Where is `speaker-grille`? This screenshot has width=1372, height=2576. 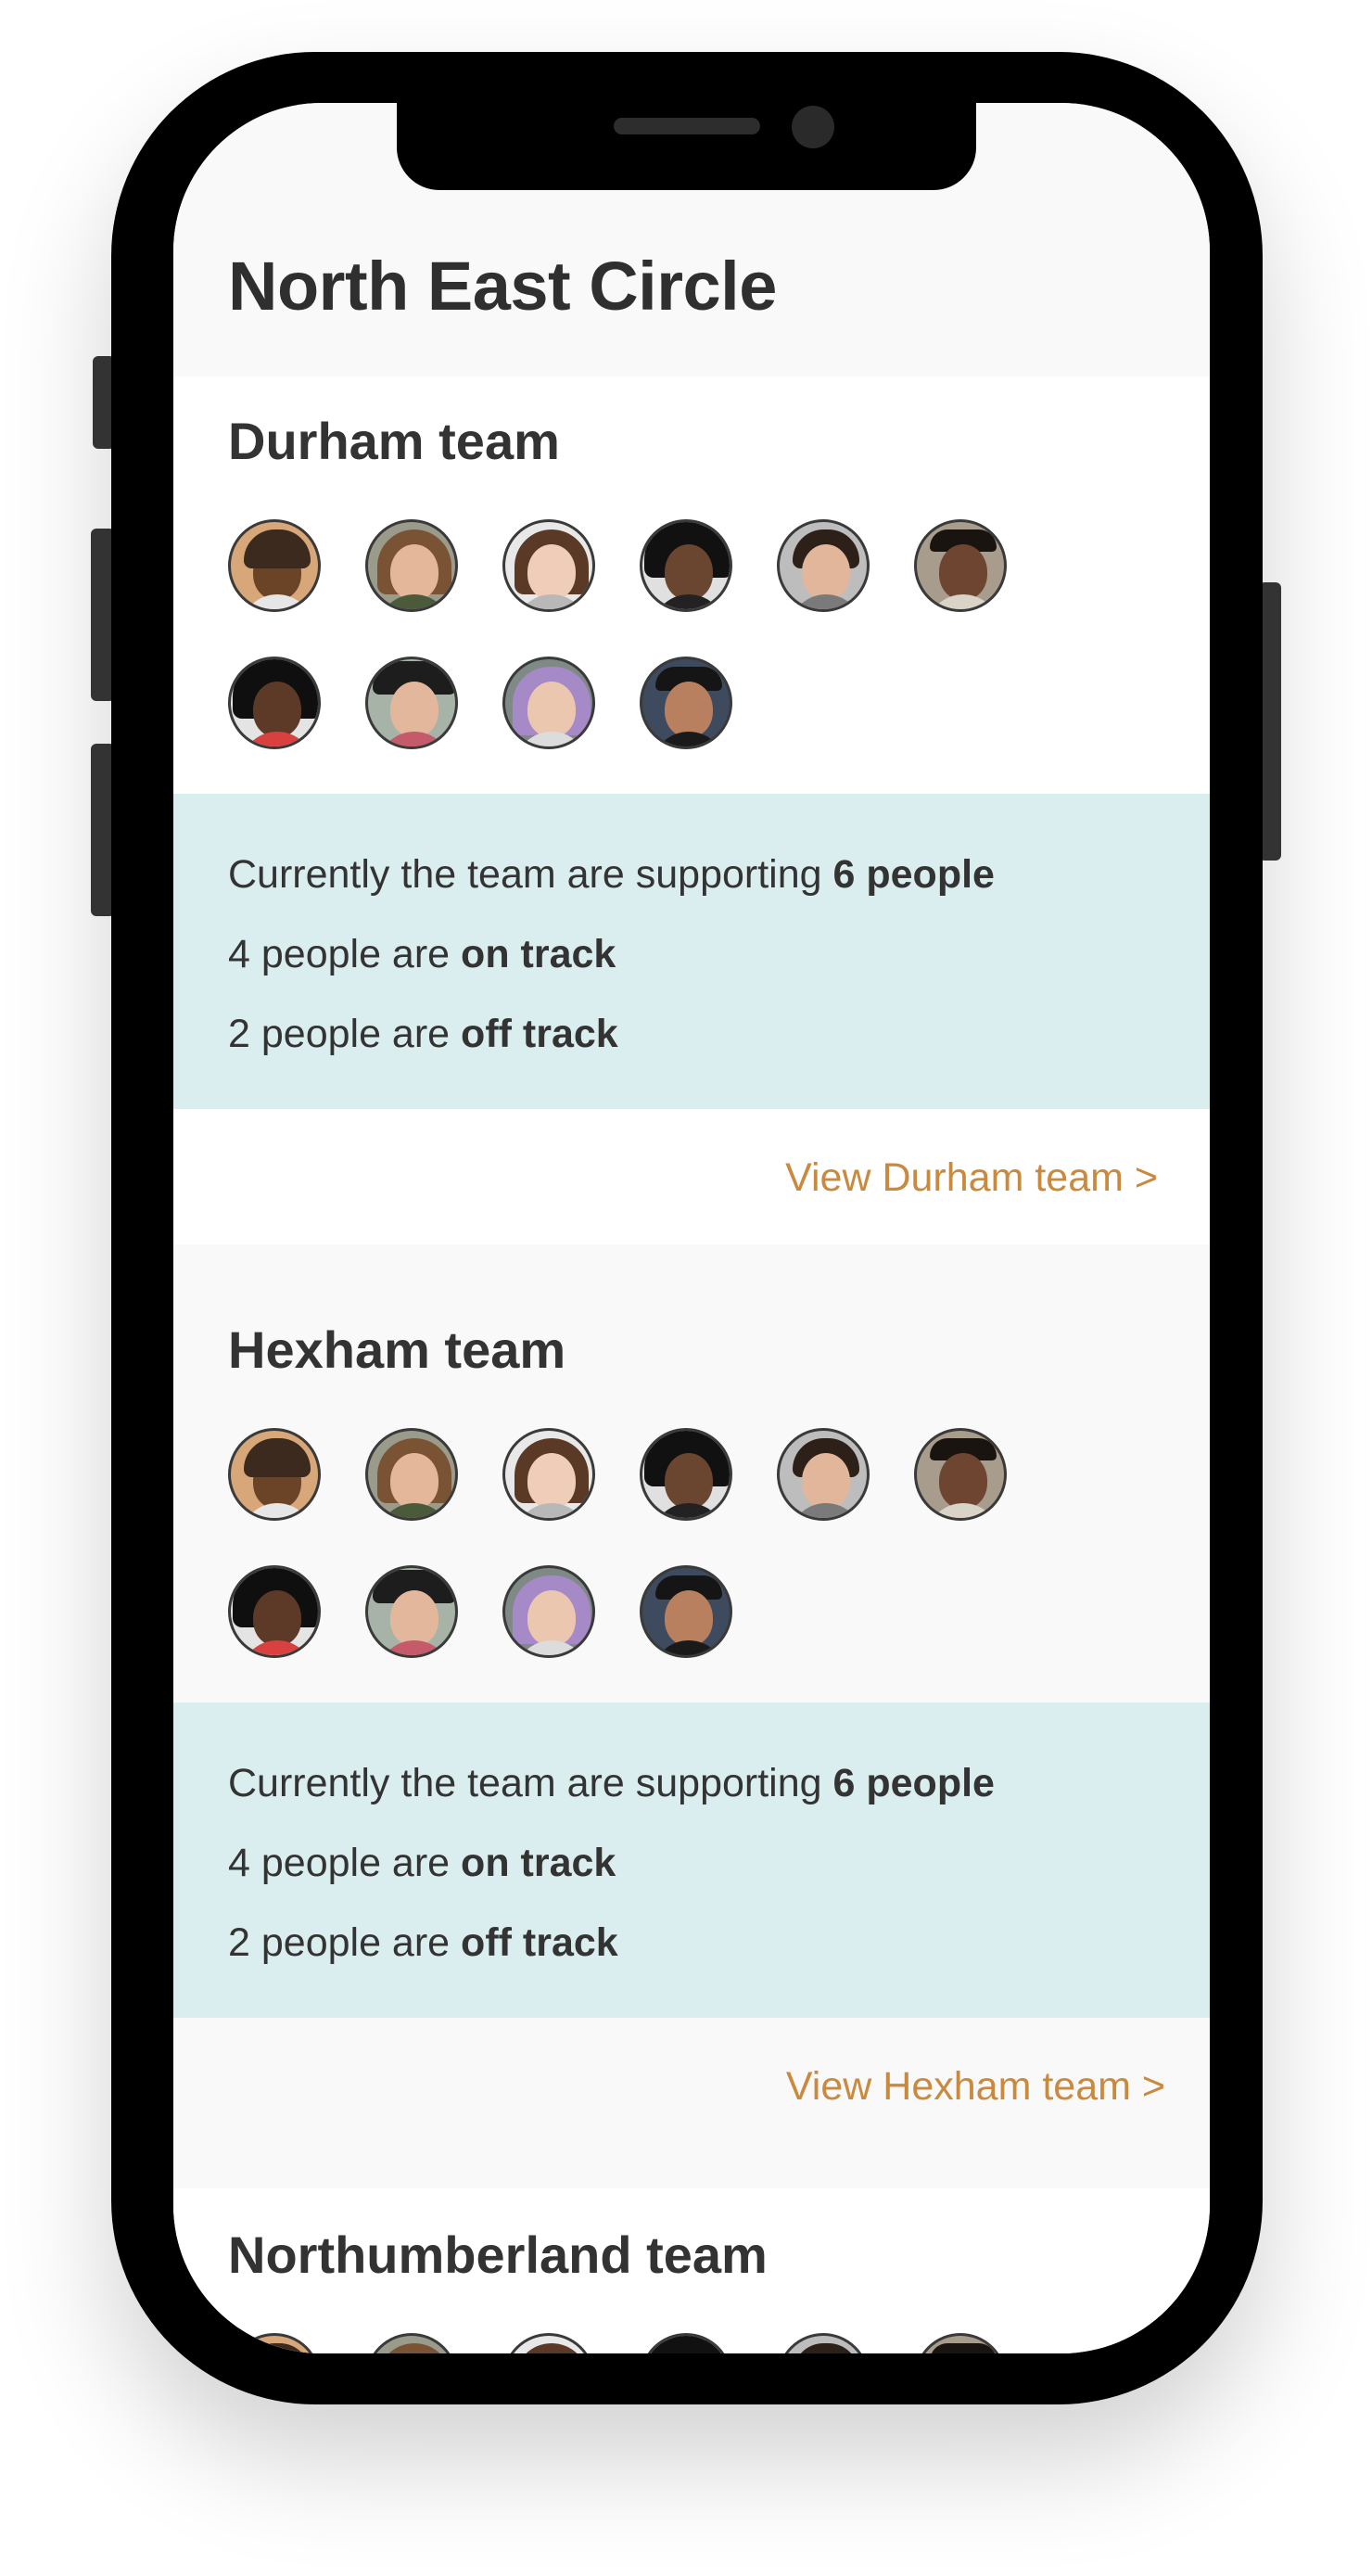
speaker-grille is located at coordinates (687, 126).